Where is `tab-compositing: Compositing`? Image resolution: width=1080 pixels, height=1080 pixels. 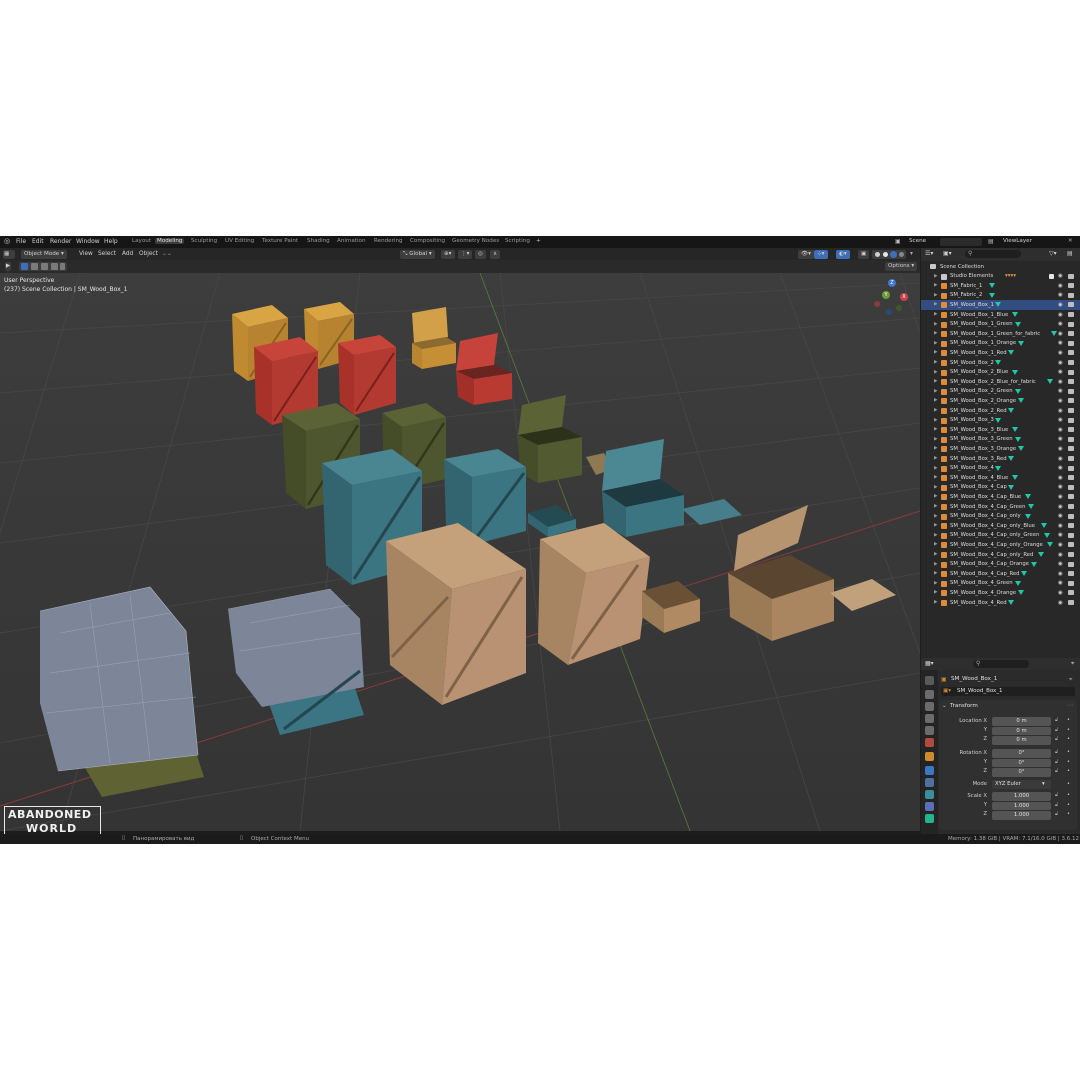 tab-compositing: Compositing is located at coordinates (427, 241).